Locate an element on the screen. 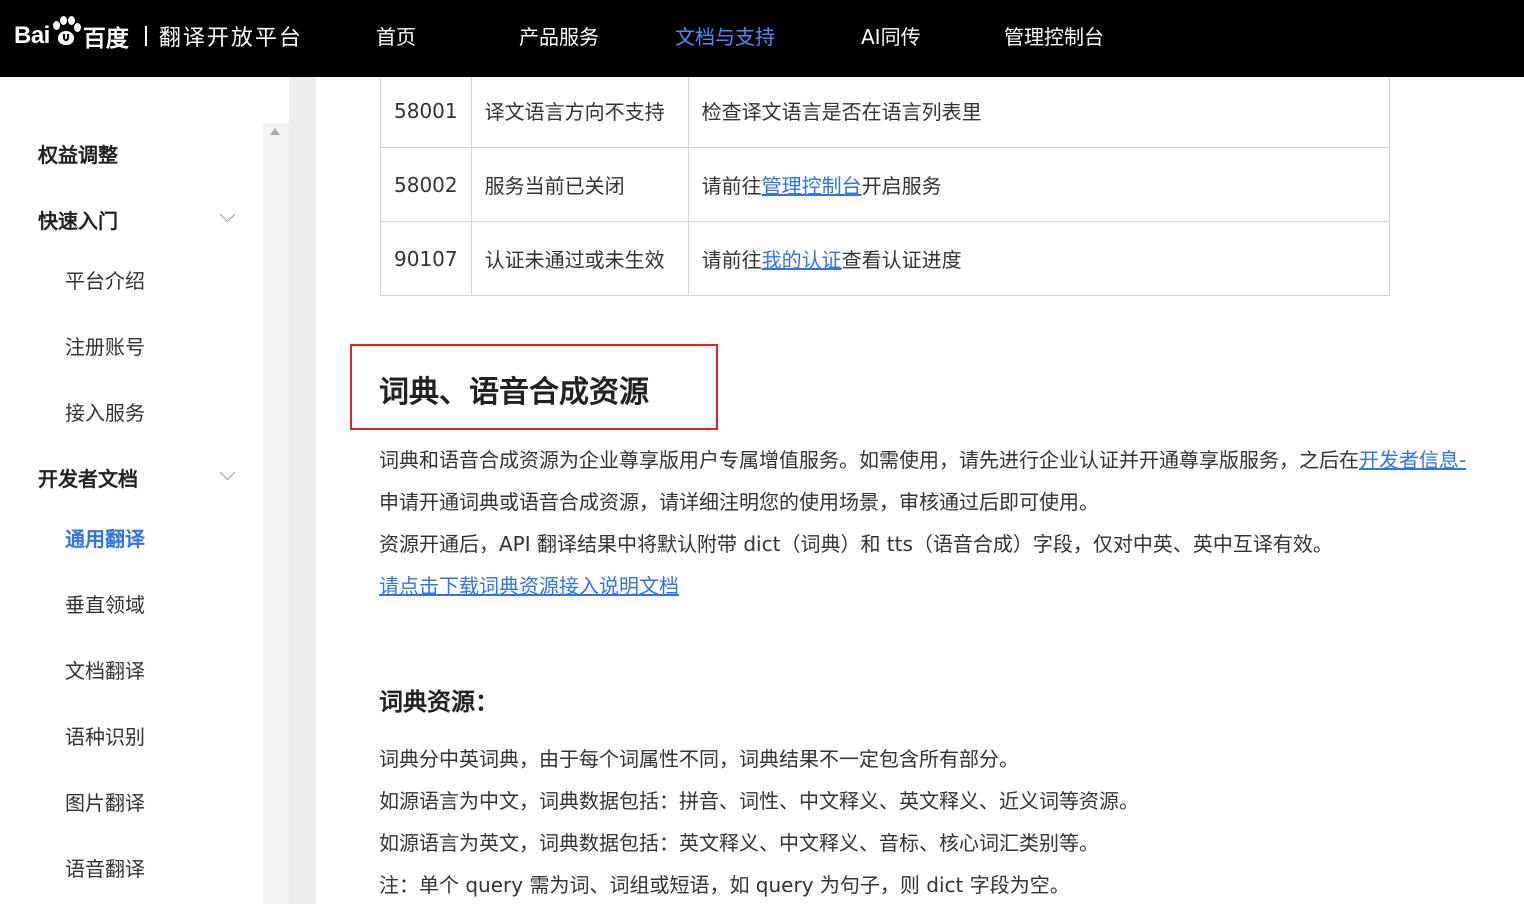 This screenshot has width=1524, height=904. section-title: 词典、语音合成资源 is located at coordinates (514, 392).